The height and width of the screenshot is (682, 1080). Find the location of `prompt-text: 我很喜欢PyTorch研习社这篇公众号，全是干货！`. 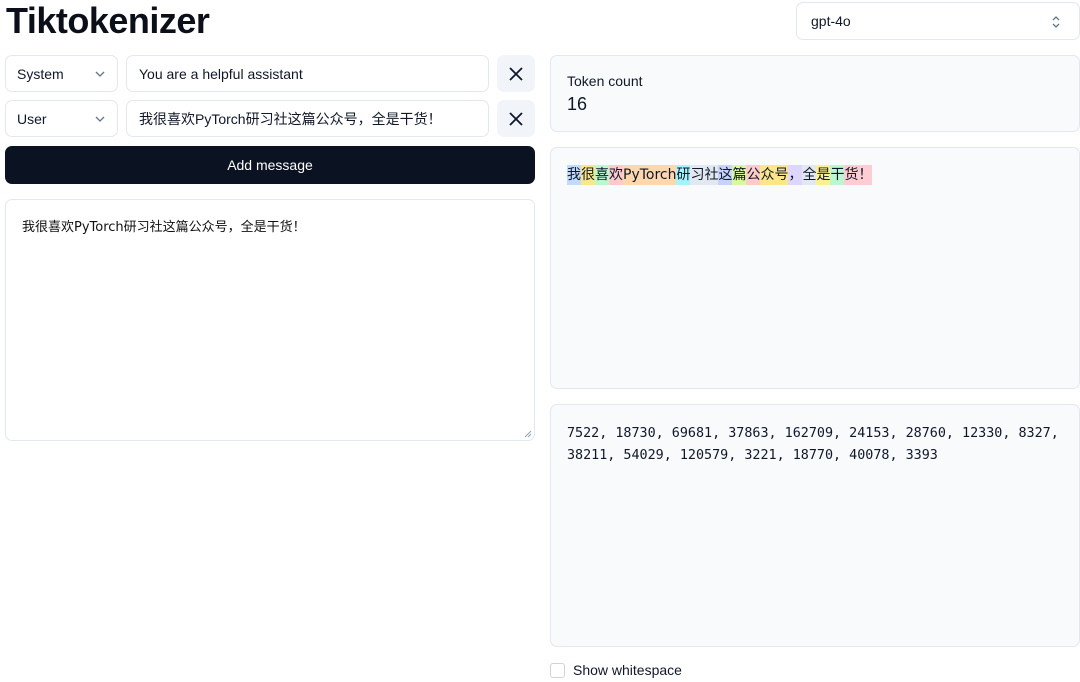

prompt-text: 我很喜欢PyTorch研习社这篇公众号，全是干货！ is located at coordinates (164, 227).